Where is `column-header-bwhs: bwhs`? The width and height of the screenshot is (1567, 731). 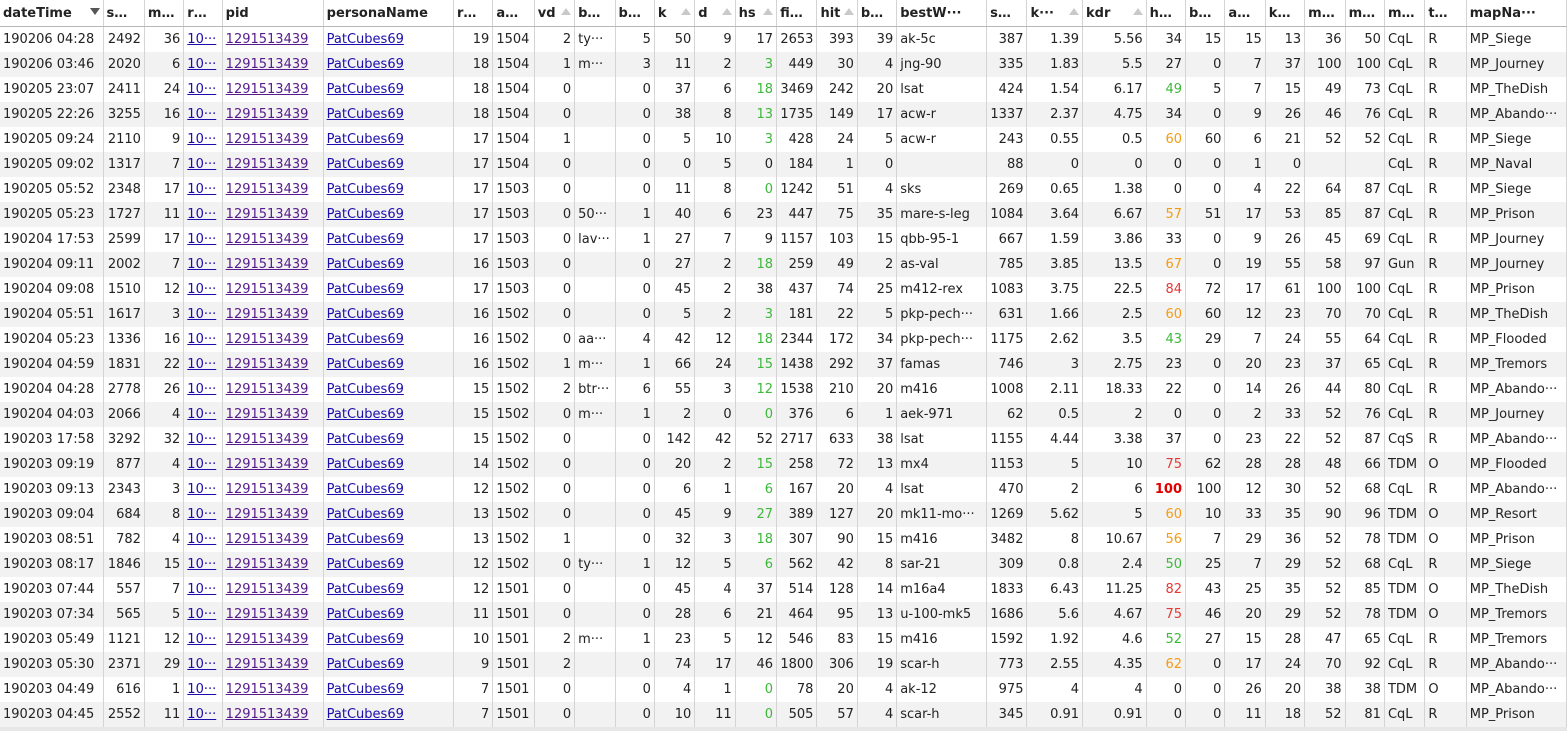 column-header-bwhs: bwhs is located at coordinates (1205, 13).